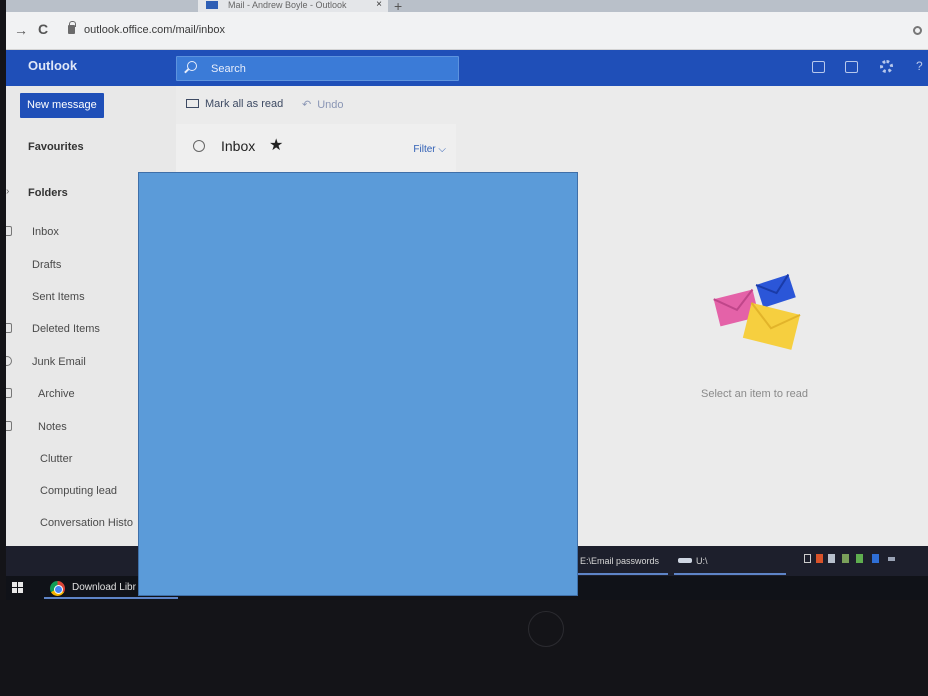  I want to click on taskbar-item-u-drive: U:\, so click(702, 561).